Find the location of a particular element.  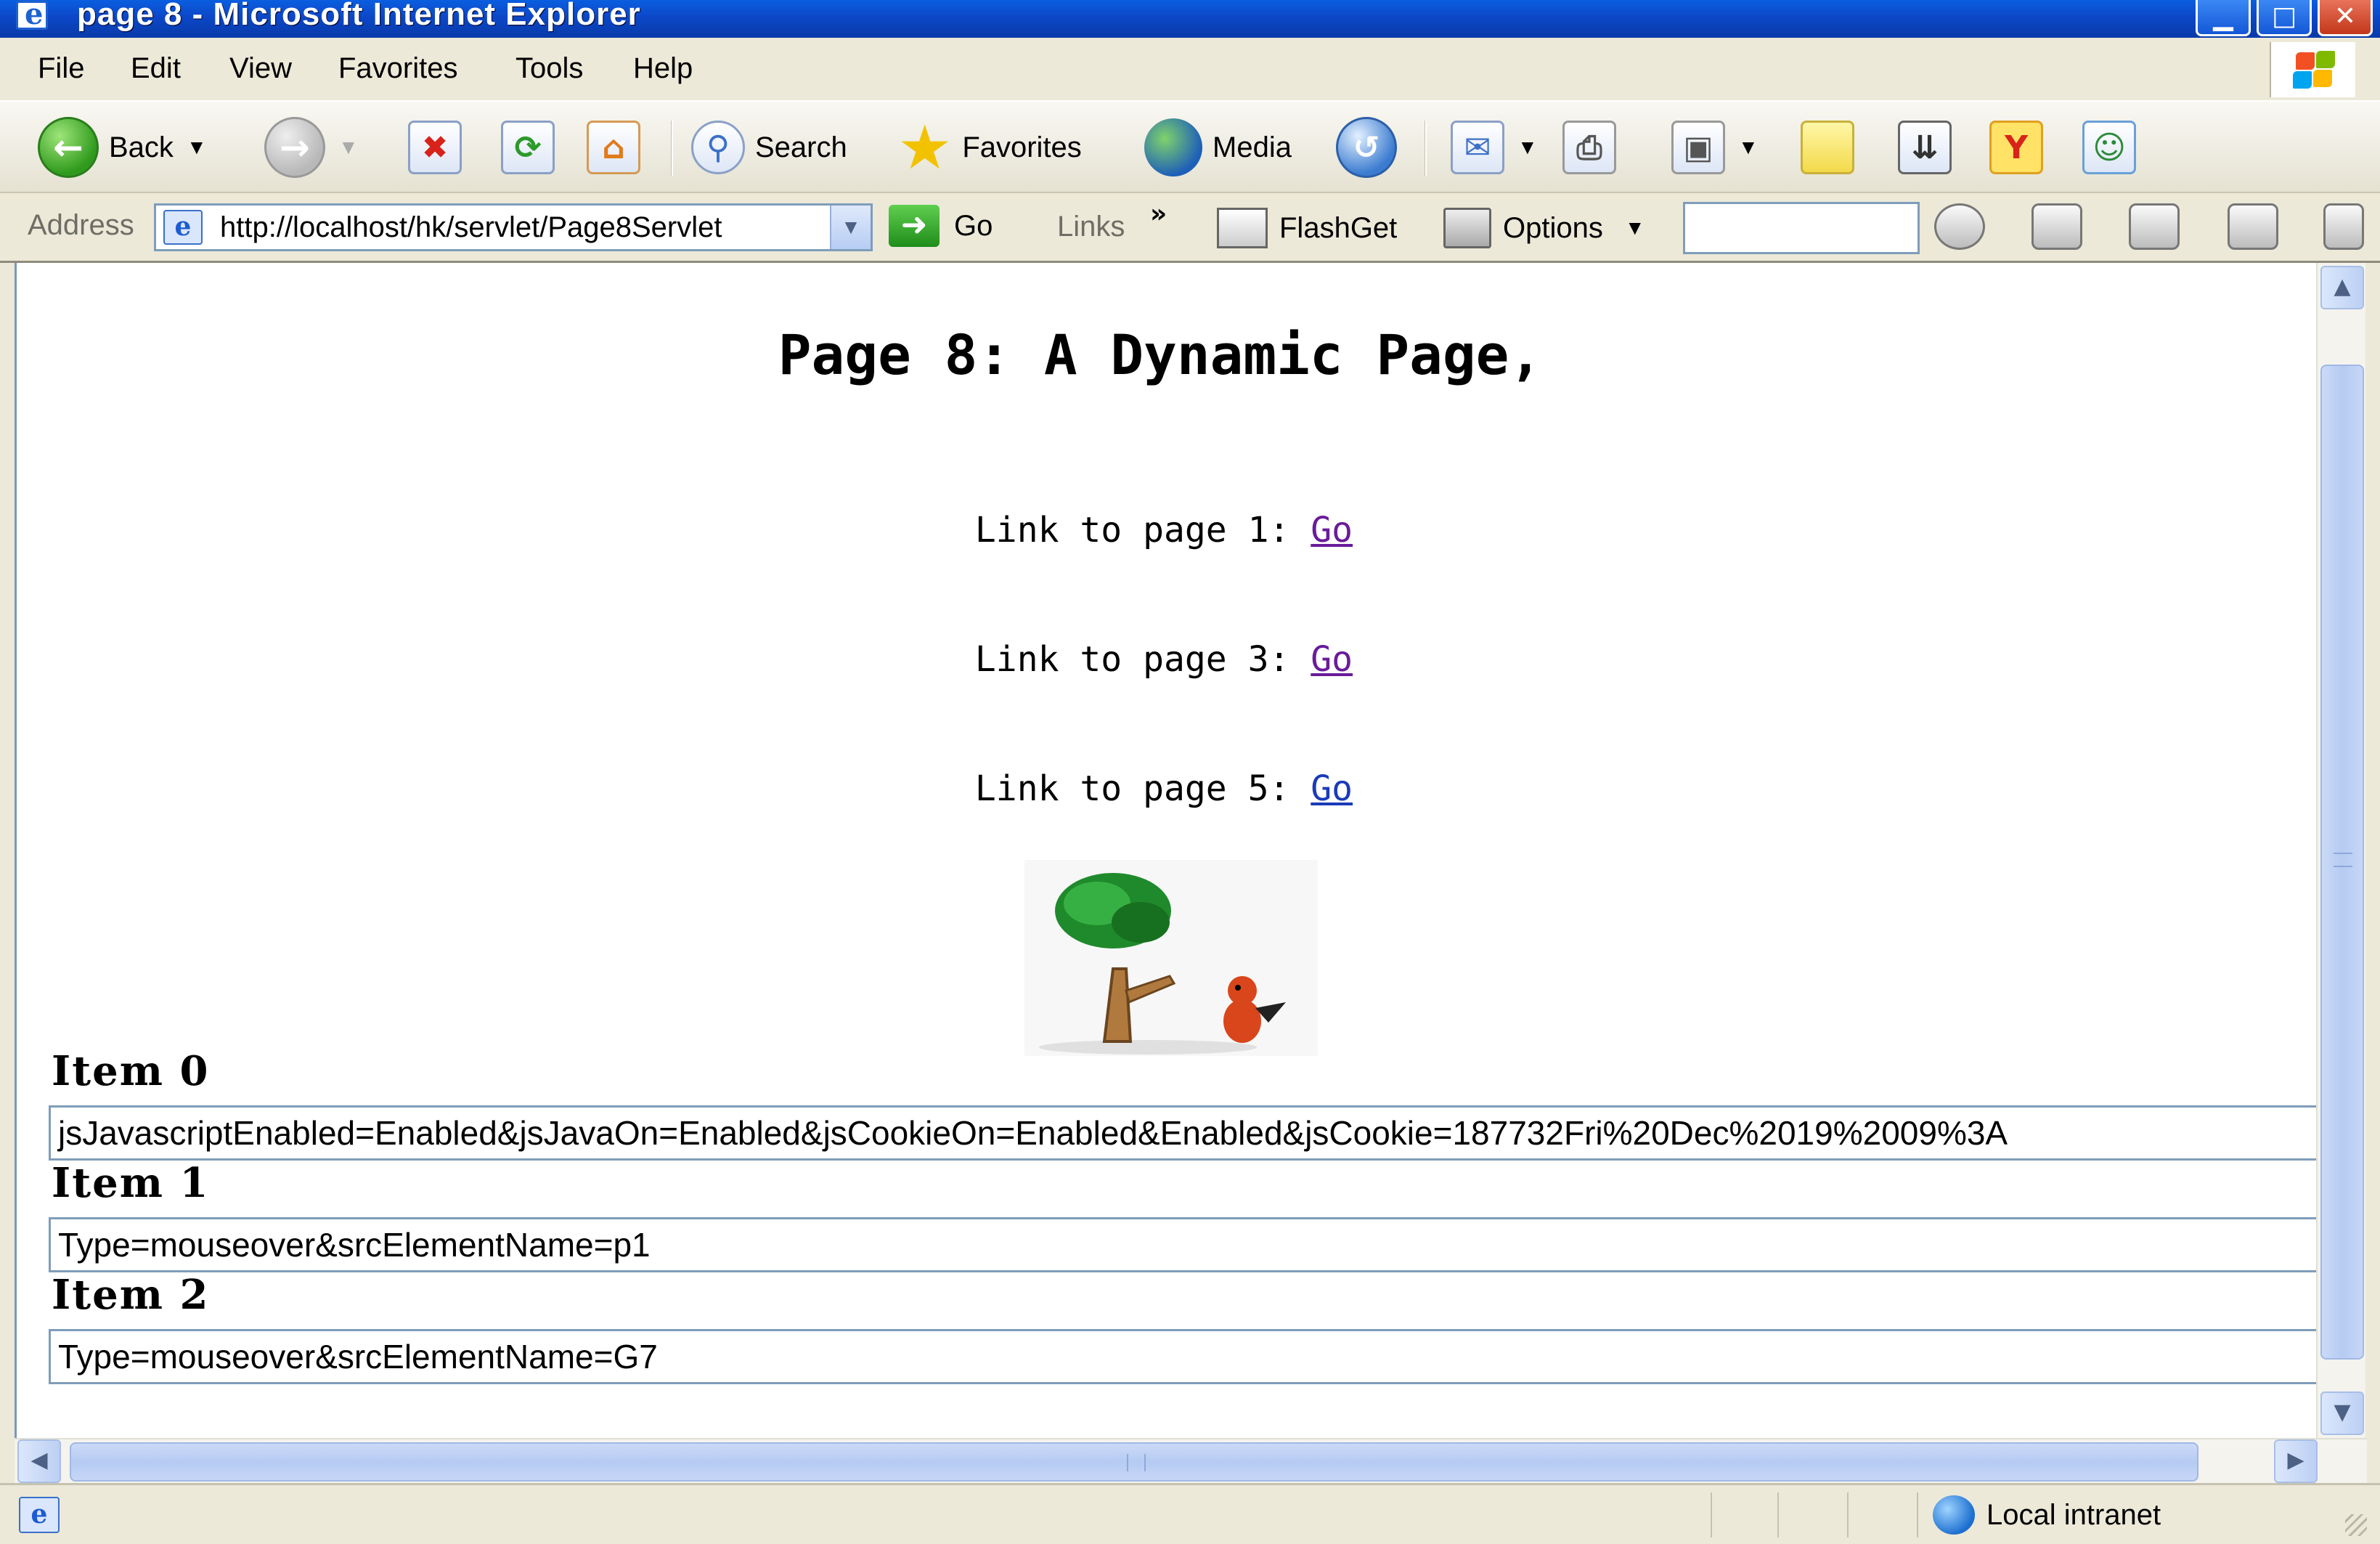

stop-button: ✖ is located at coordinates (435, 147).